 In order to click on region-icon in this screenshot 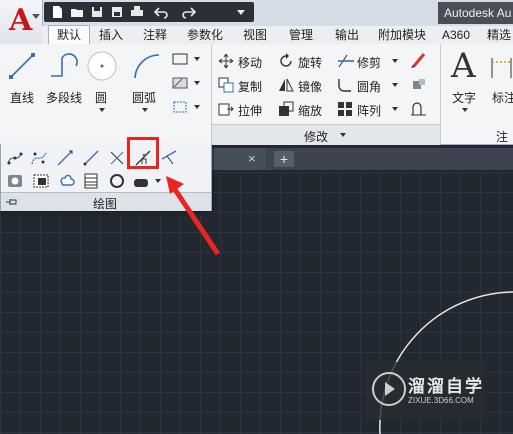, I will do `click(15, 181)`.